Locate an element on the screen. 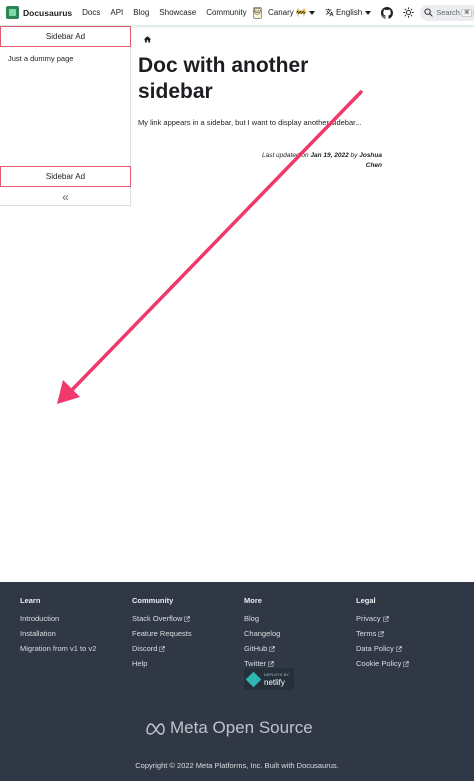  sun-icon is located at coordinates (408, 12).